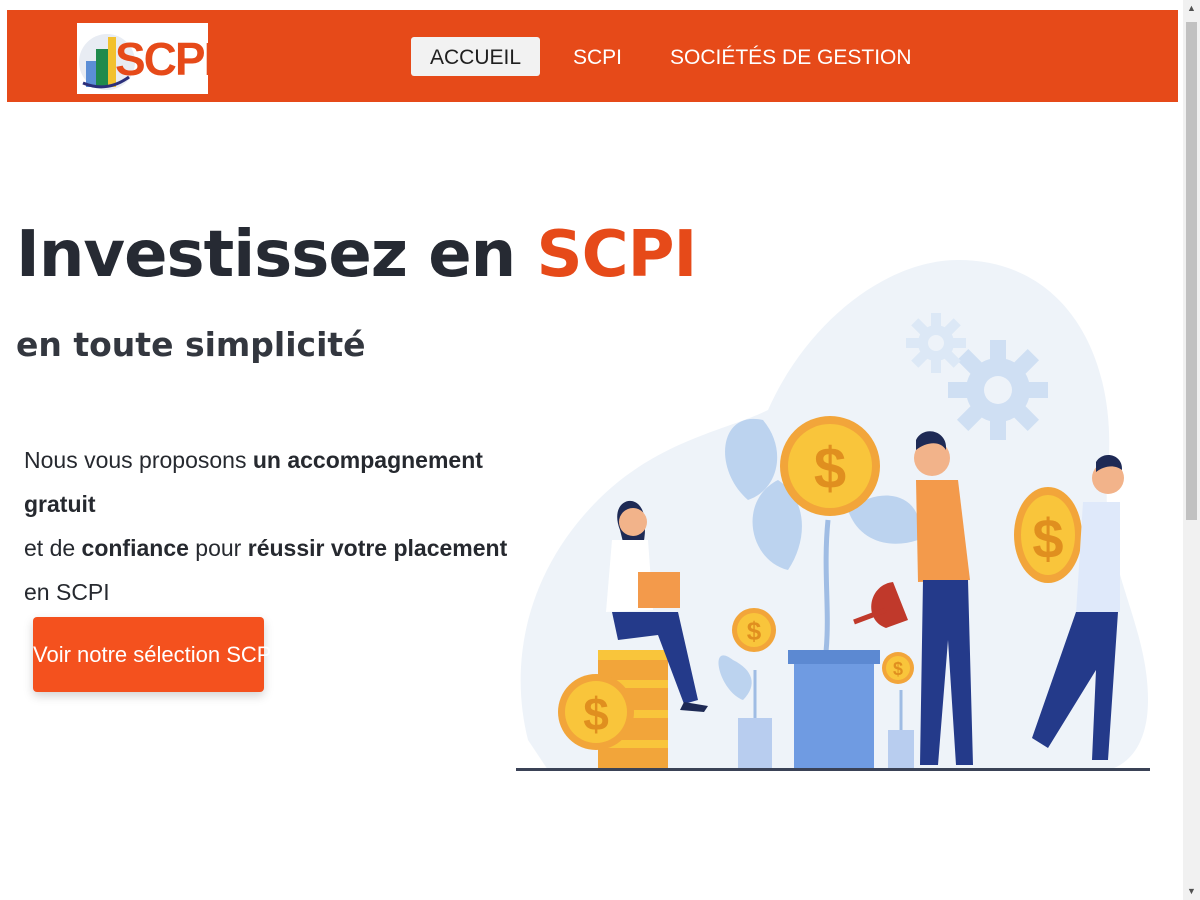  I want to click on hero-subtitle: en toute simplicité, so click(191, 344).